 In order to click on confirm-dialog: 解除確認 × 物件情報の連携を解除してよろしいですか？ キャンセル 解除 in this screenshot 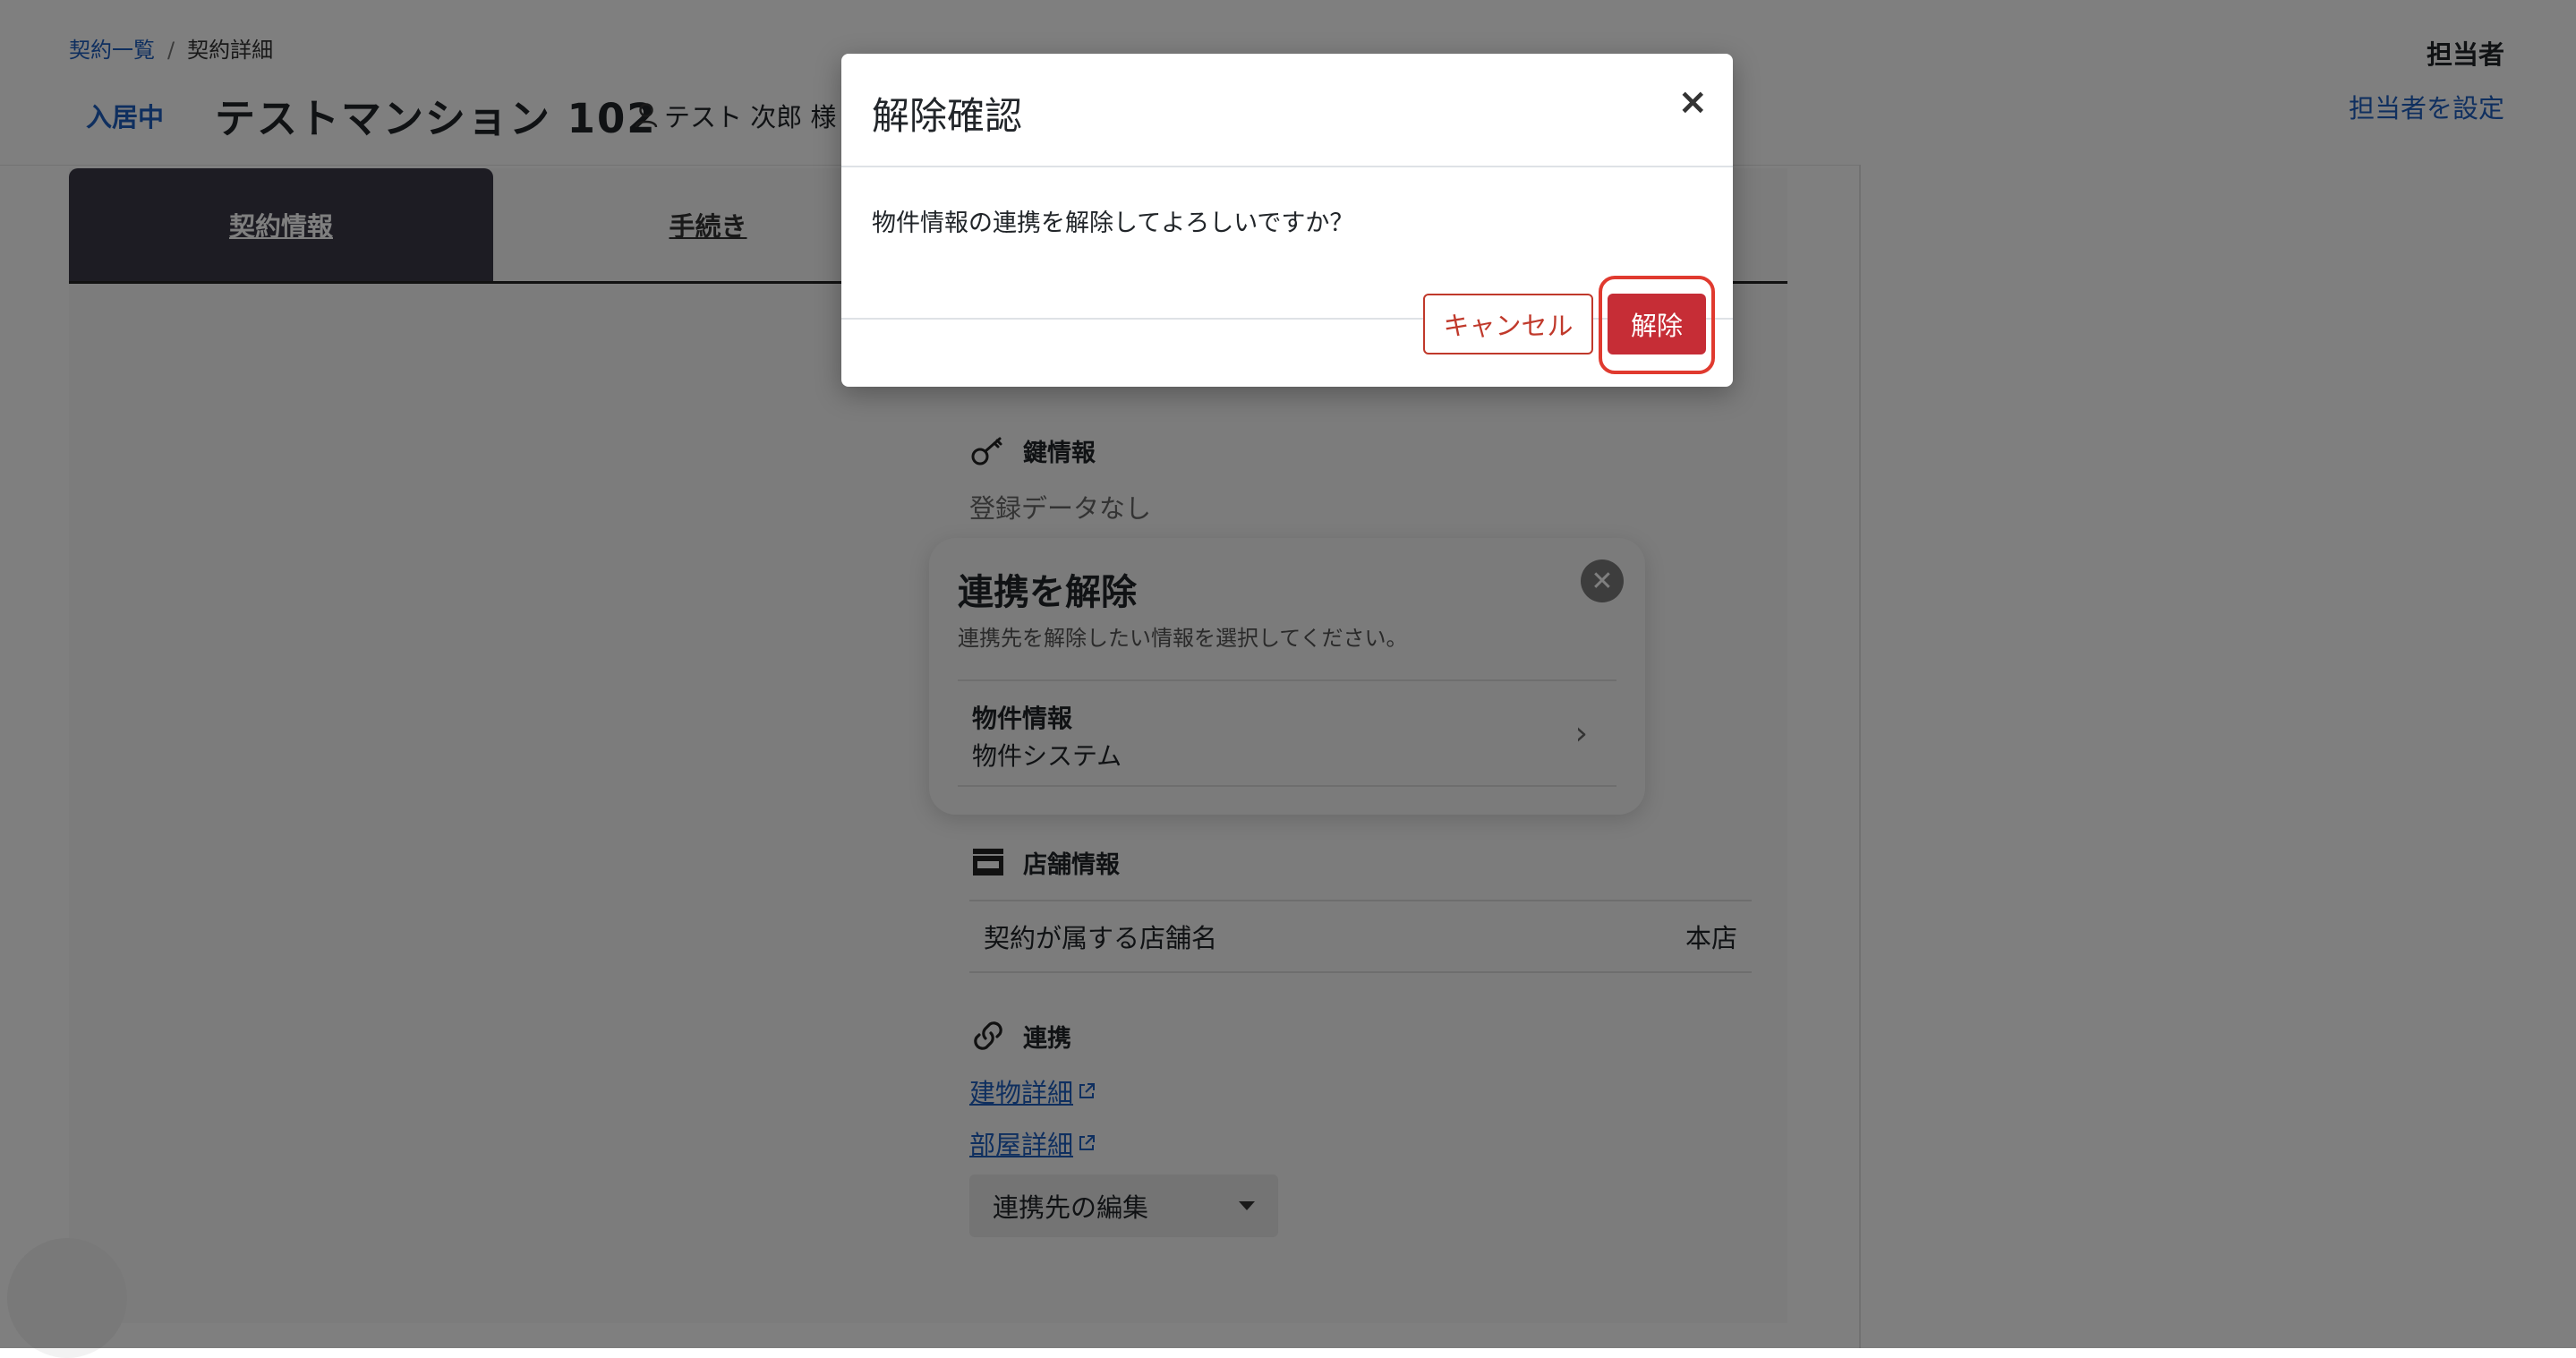, I will do `click(1287, 220)`.